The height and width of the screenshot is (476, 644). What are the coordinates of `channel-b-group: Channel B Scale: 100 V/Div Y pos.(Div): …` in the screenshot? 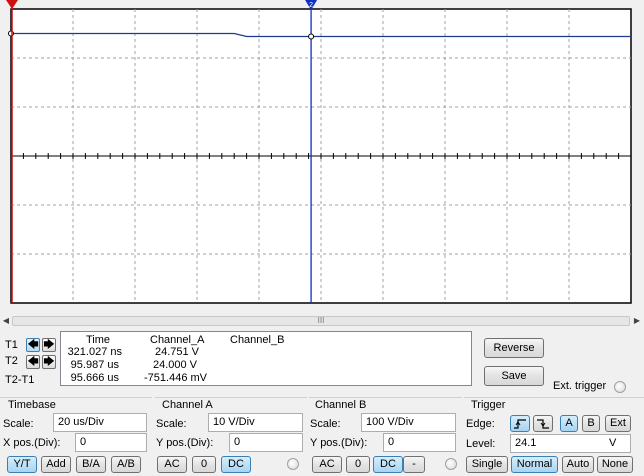 It's located at (385, 436).